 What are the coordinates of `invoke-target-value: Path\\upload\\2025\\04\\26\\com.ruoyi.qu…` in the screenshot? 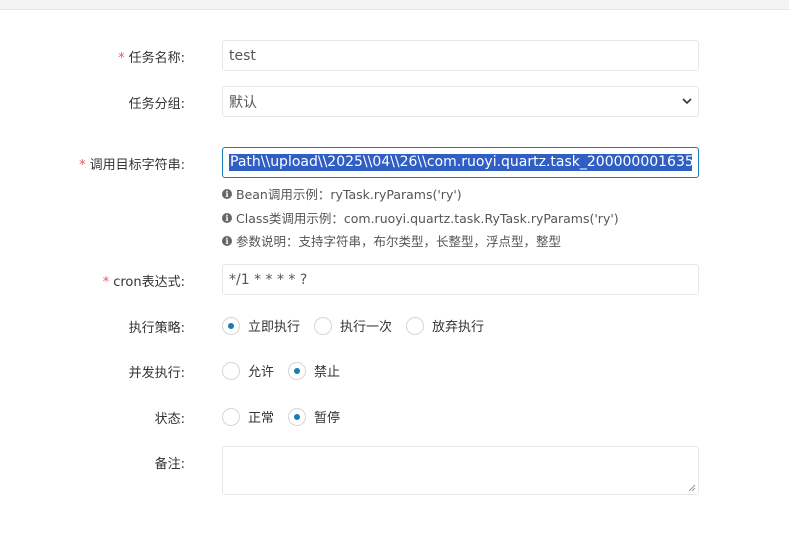 It's located at (460, 162).